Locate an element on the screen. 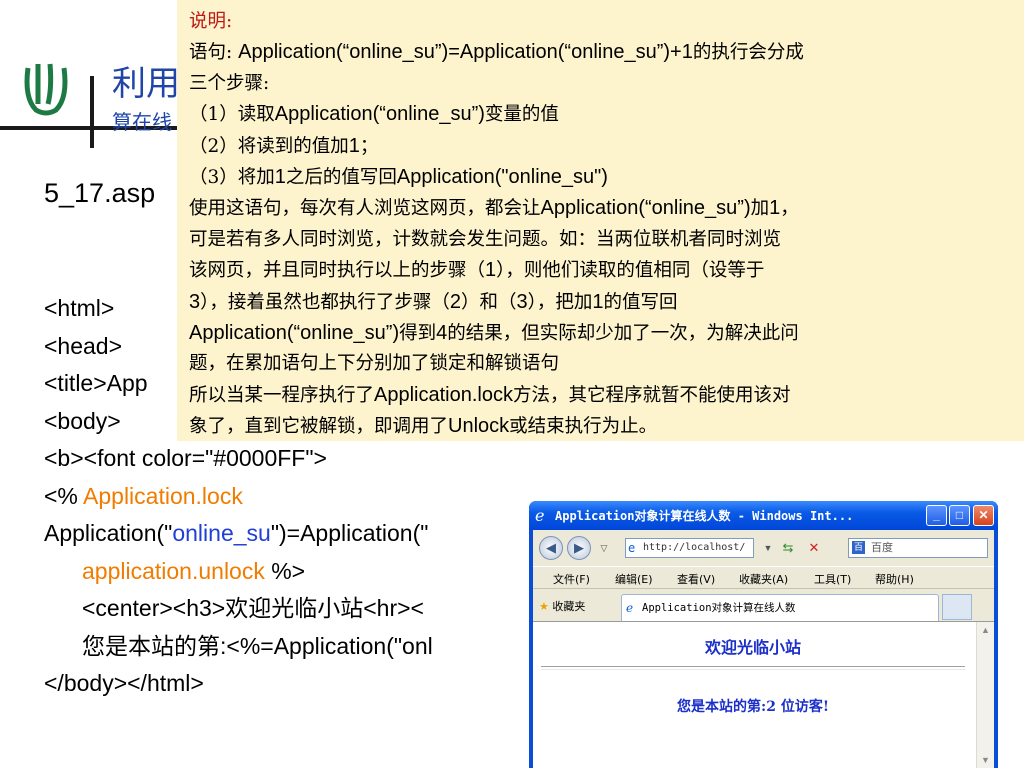 This screenshot has width=1024, height=768. minimize-button: _ is located at coordinates (936, 515).